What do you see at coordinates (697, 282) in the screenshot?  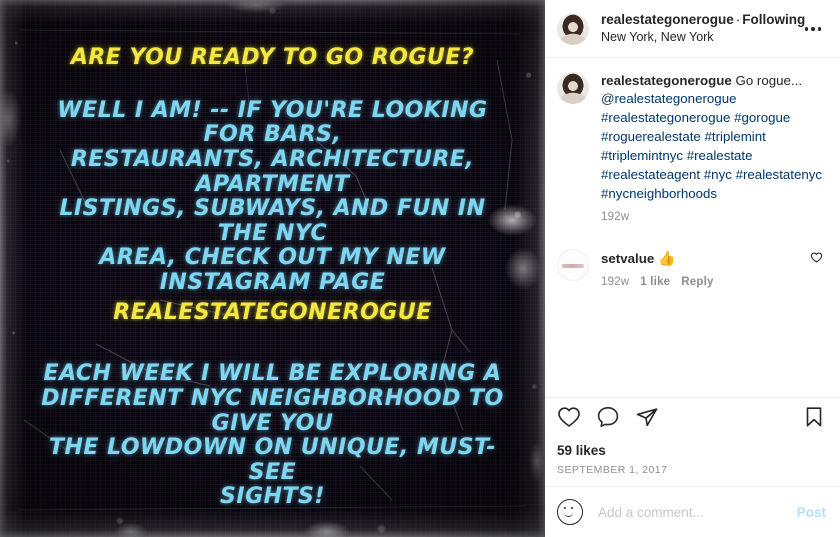 I see `comment-reply-button: Reply` at bounding box center [697, 282].